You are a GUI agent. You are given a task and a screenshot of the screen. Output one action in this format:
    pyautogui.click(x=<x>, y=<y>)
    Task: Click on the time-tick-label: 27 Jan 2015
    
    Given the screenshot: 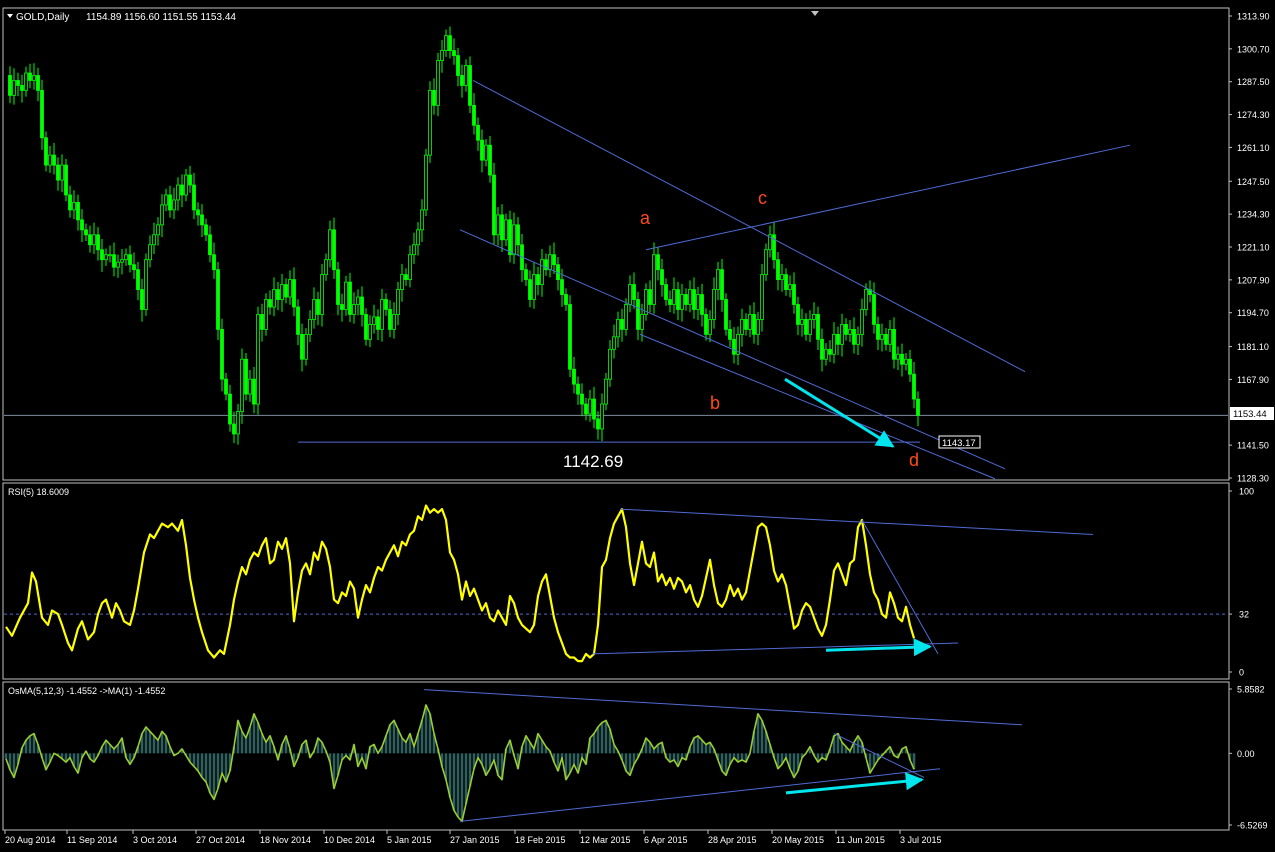 What is the action you would take?
    pyautogui.click(x=475, y=840)
    